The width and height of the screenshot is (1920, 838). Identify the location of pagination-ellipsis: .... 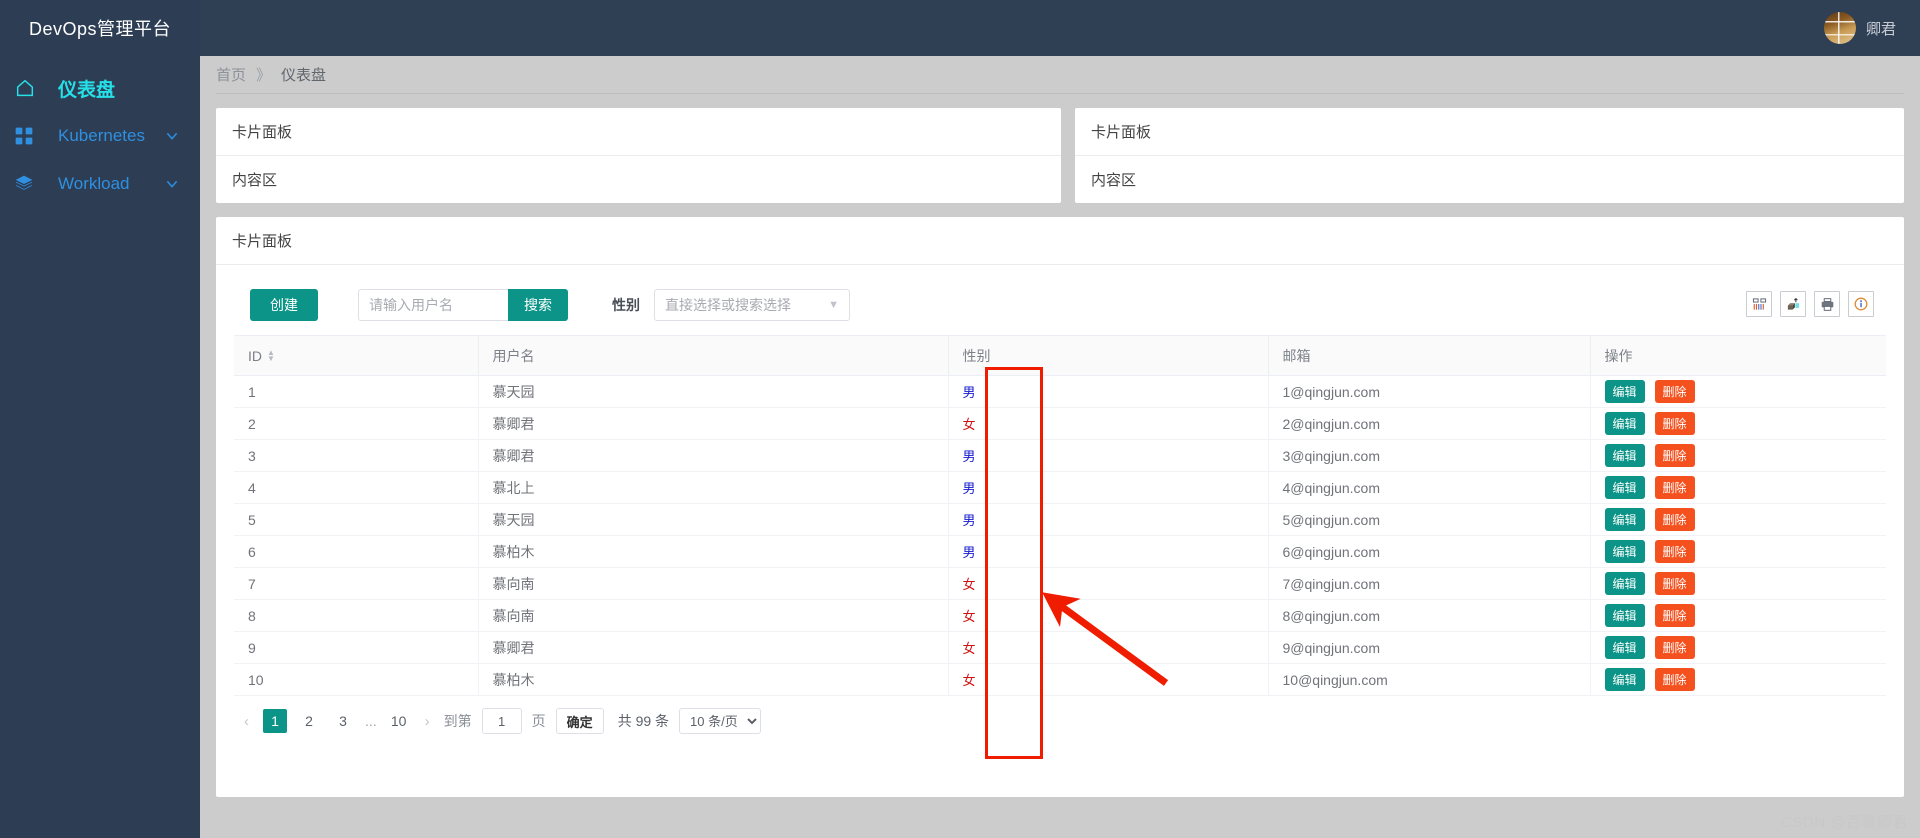
(371, 721).